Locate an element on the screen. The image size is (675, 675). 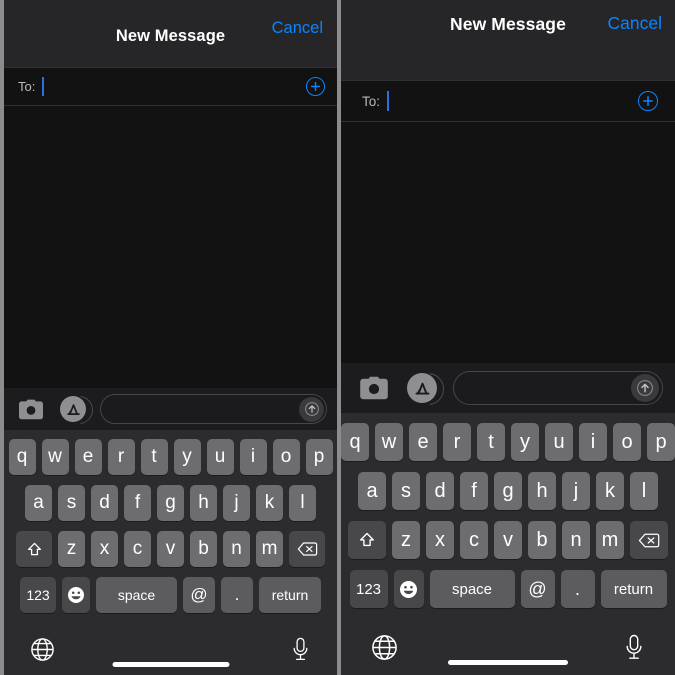
keyboard-bottom-bar is located at coordinates (508, 647).